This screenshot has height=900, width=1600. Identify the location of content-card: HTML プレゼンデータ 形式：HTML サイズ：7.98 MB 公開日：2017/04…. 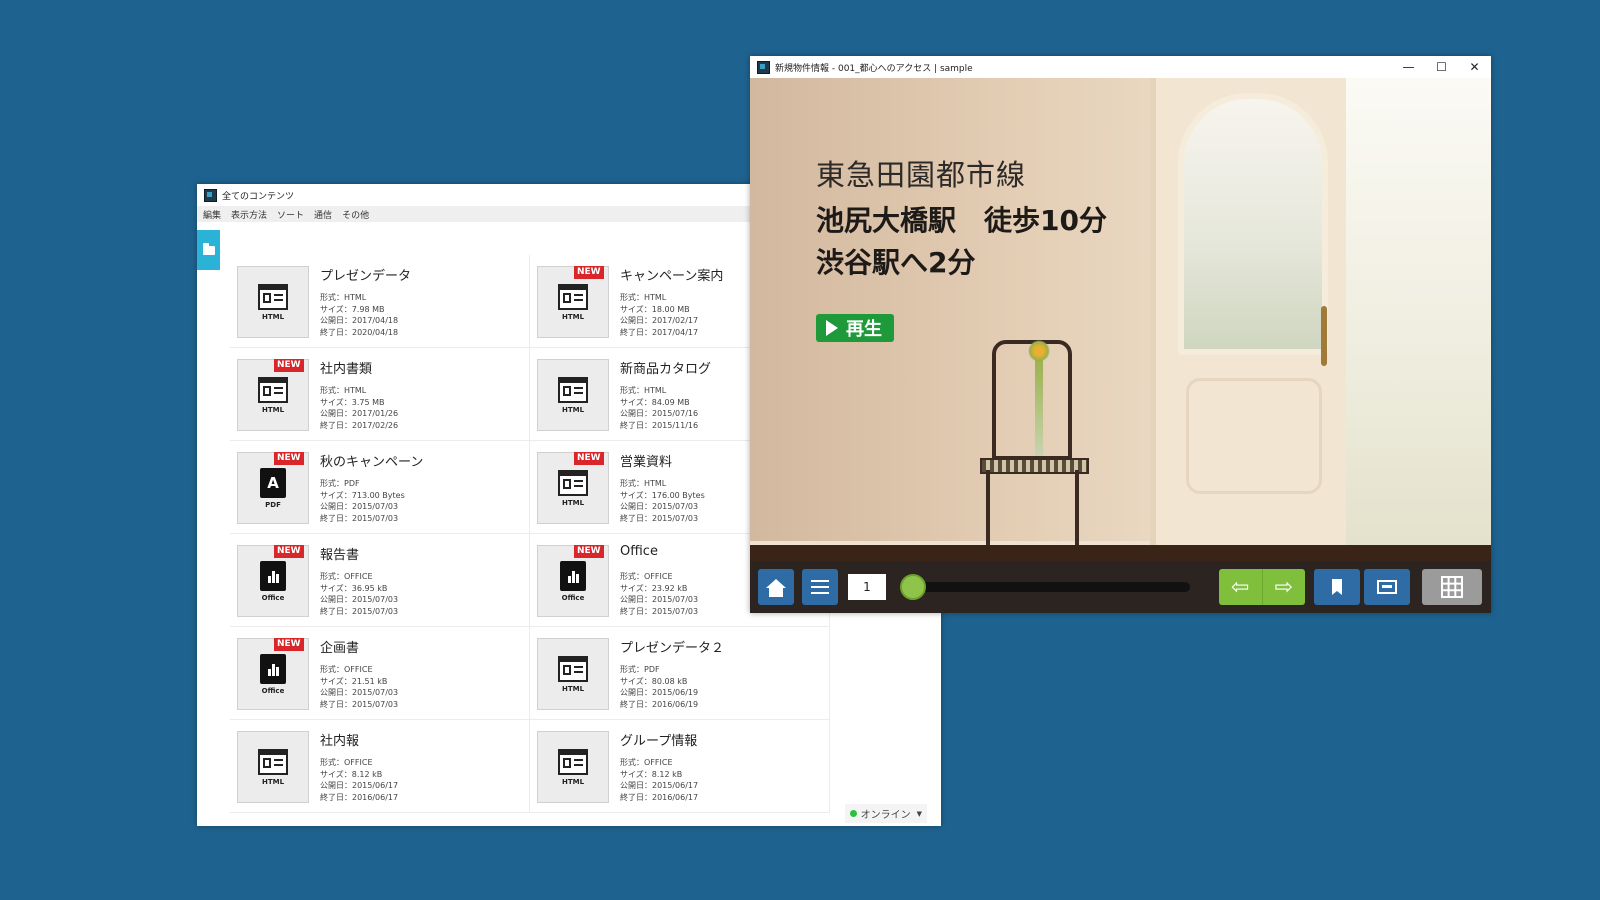
(380, 301).